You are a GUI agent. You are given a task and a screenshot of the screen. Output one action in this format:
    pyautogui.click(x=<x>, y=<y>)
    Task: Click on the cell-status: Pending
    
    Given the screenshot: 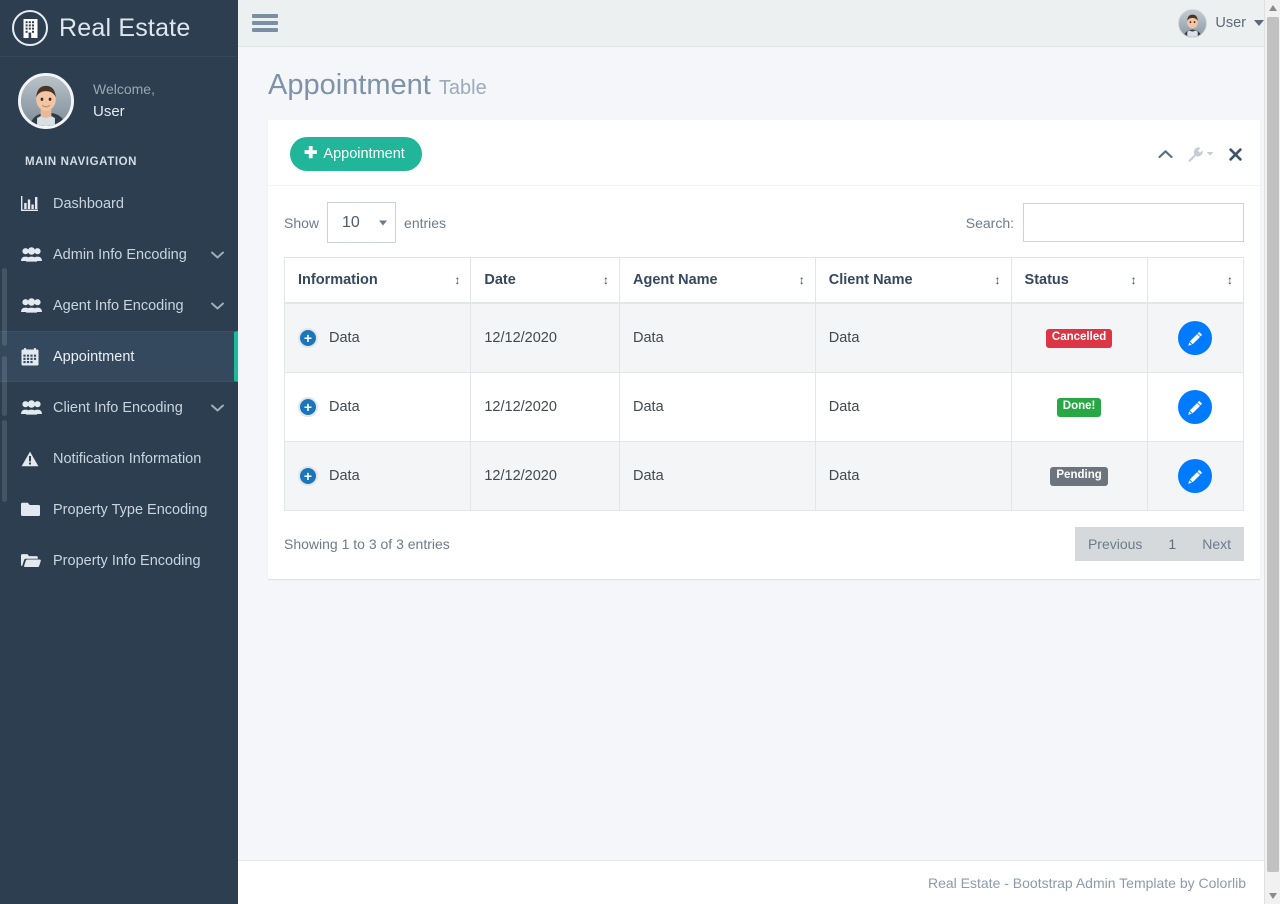 What is the action you would take?
    pyautogui.click(x=1079, y=476)
    